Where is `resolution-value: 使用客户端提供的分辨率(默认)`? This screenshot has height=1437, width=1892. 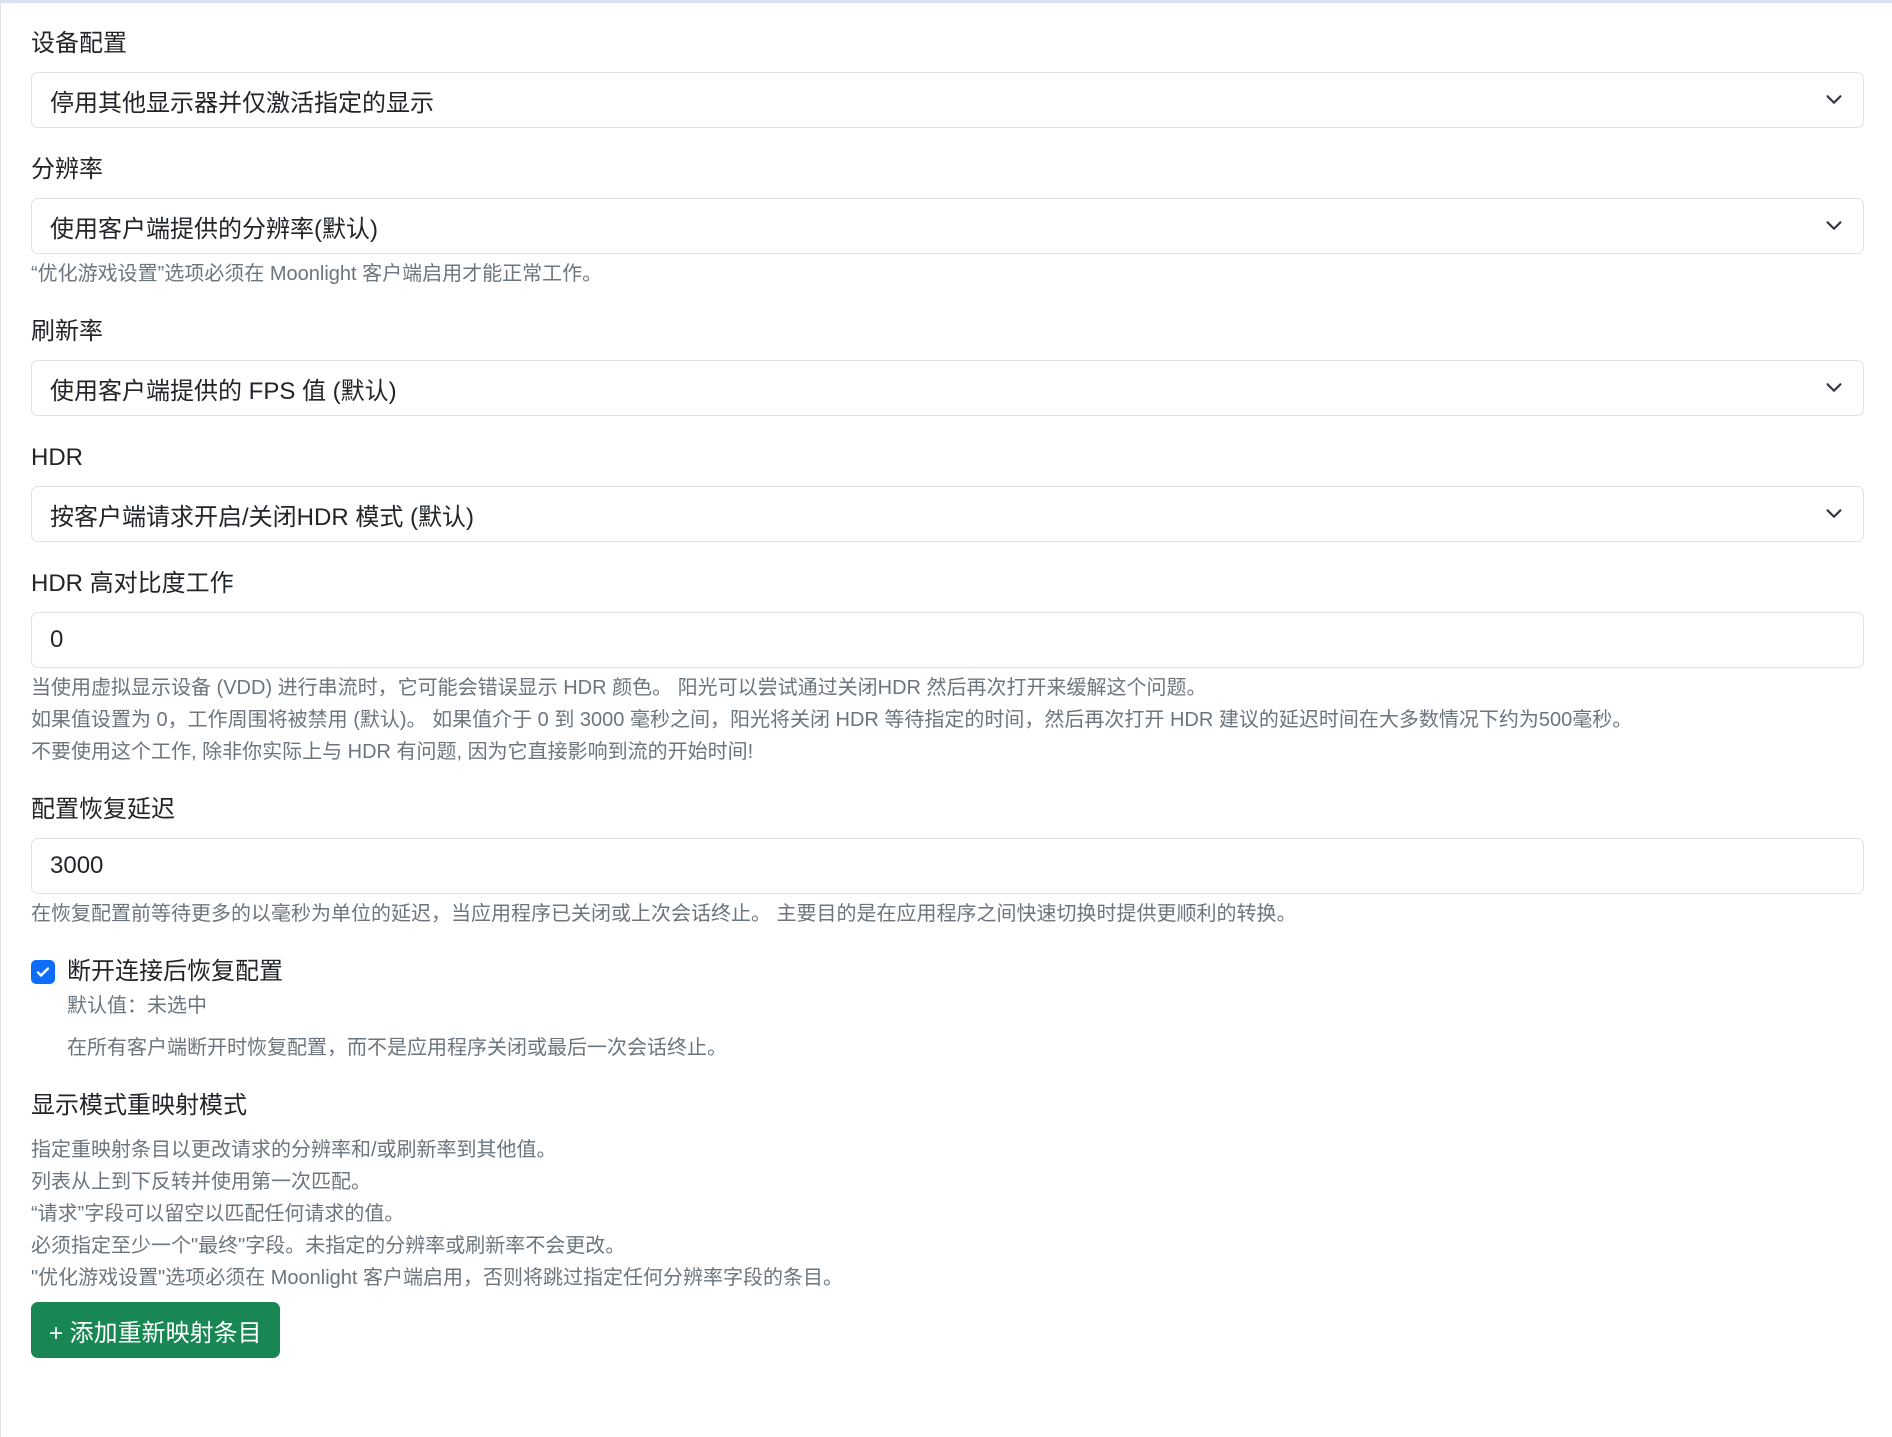 resolution-value: 使用客户端提供的分辨率(默认) is located at coordinates (214, 229).